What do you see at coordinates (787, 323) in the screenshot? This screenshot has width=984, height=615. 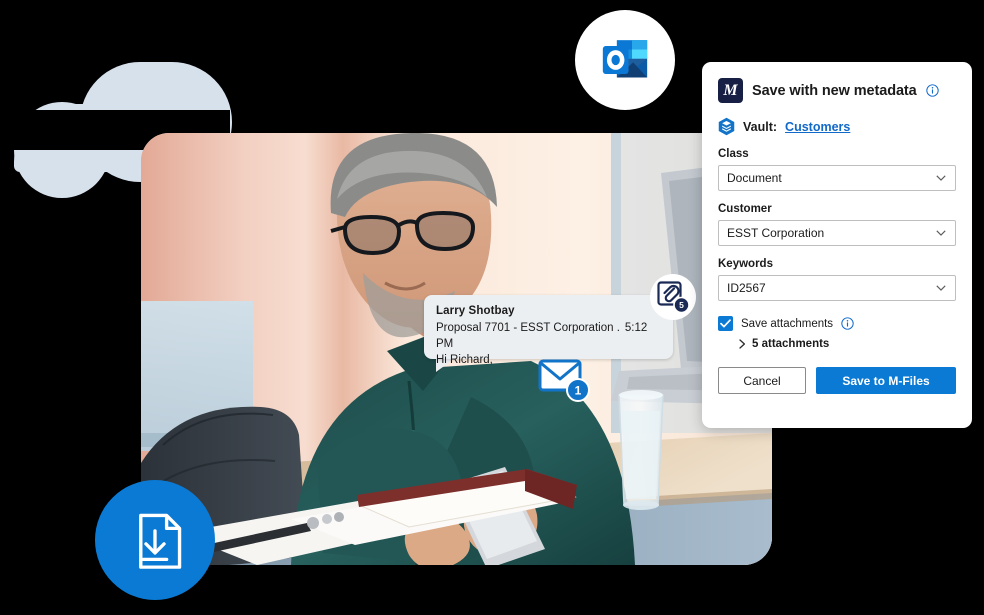 I see `save-attachments-label: Save attachments` at bounding box center [787, 323].